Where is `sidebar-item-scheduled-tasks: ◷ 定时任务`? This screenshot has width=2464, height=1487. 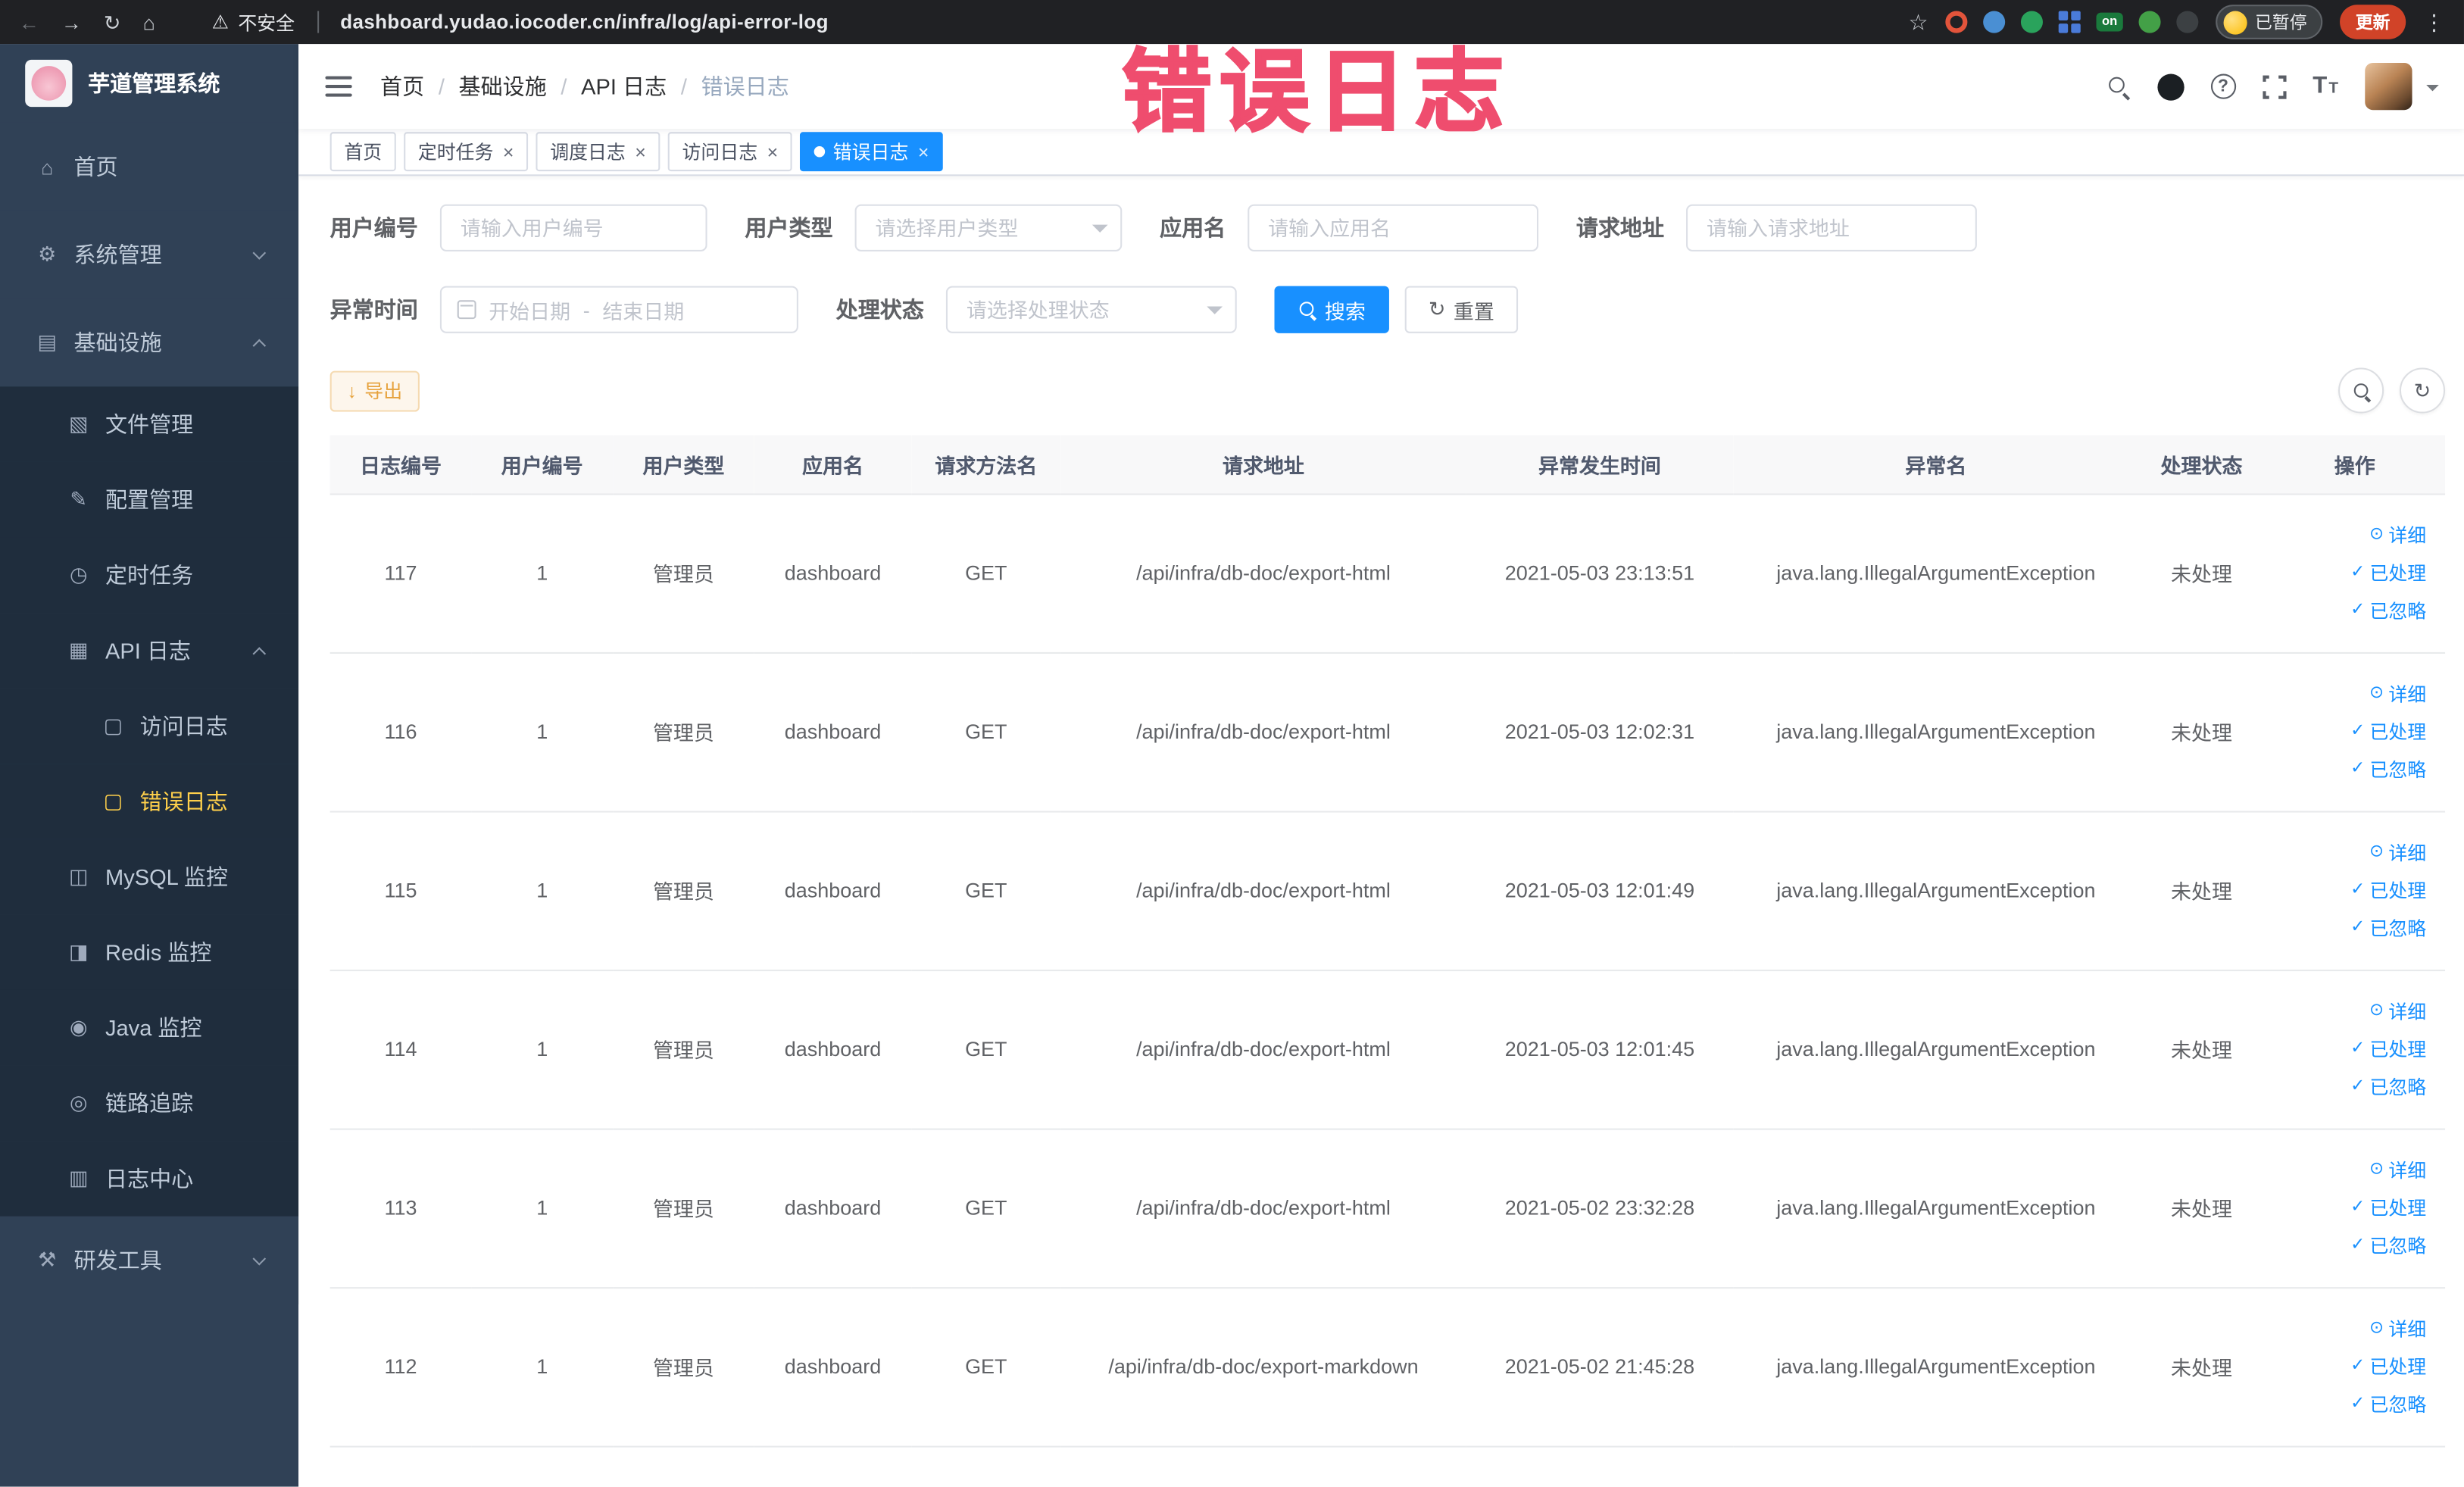
sidebar-item-scheduled-tasks: ◷ 定时任务 is located at coordinates (149, 575).